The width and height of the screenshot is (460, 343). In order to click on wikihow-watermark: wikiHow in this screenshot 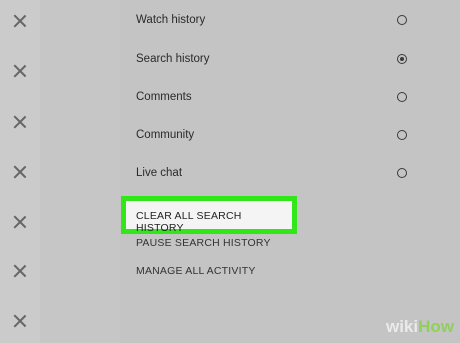, I will do `click(420, 327)`.